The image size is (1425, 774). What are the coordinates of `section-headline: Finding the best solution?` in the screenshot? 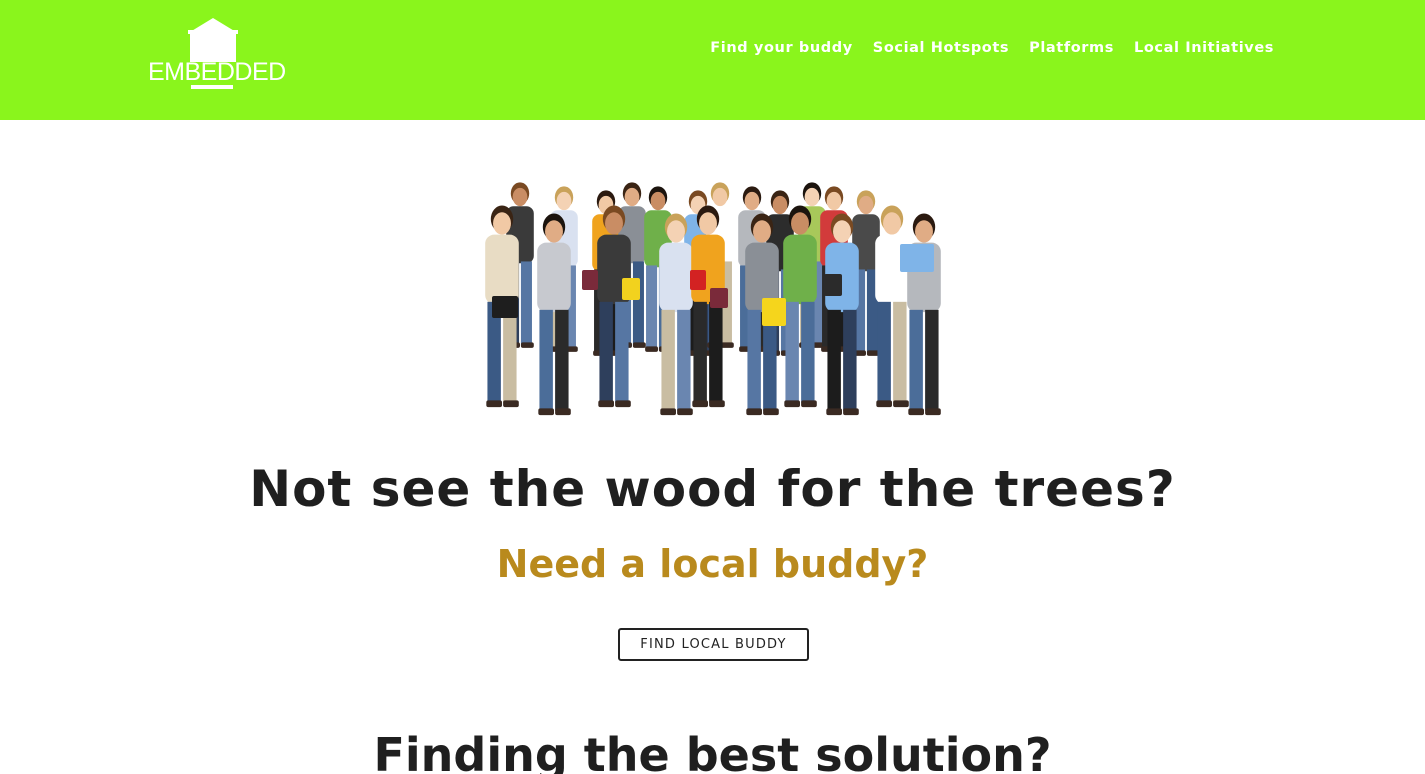 It's located at (712, 751).